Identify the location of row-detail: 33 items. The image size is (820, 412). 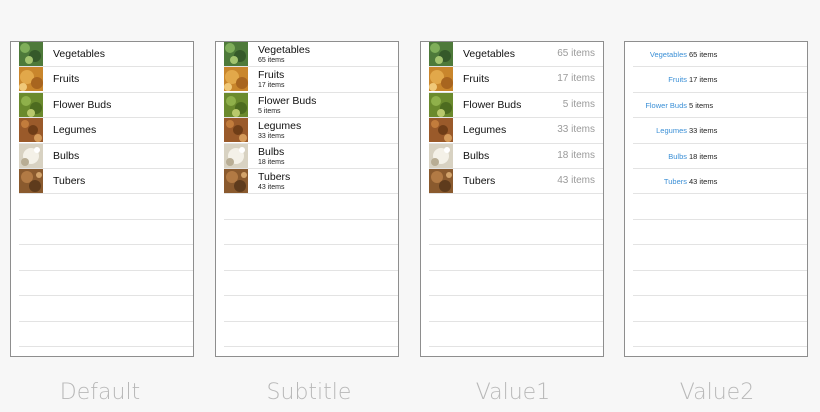
(703, 131).